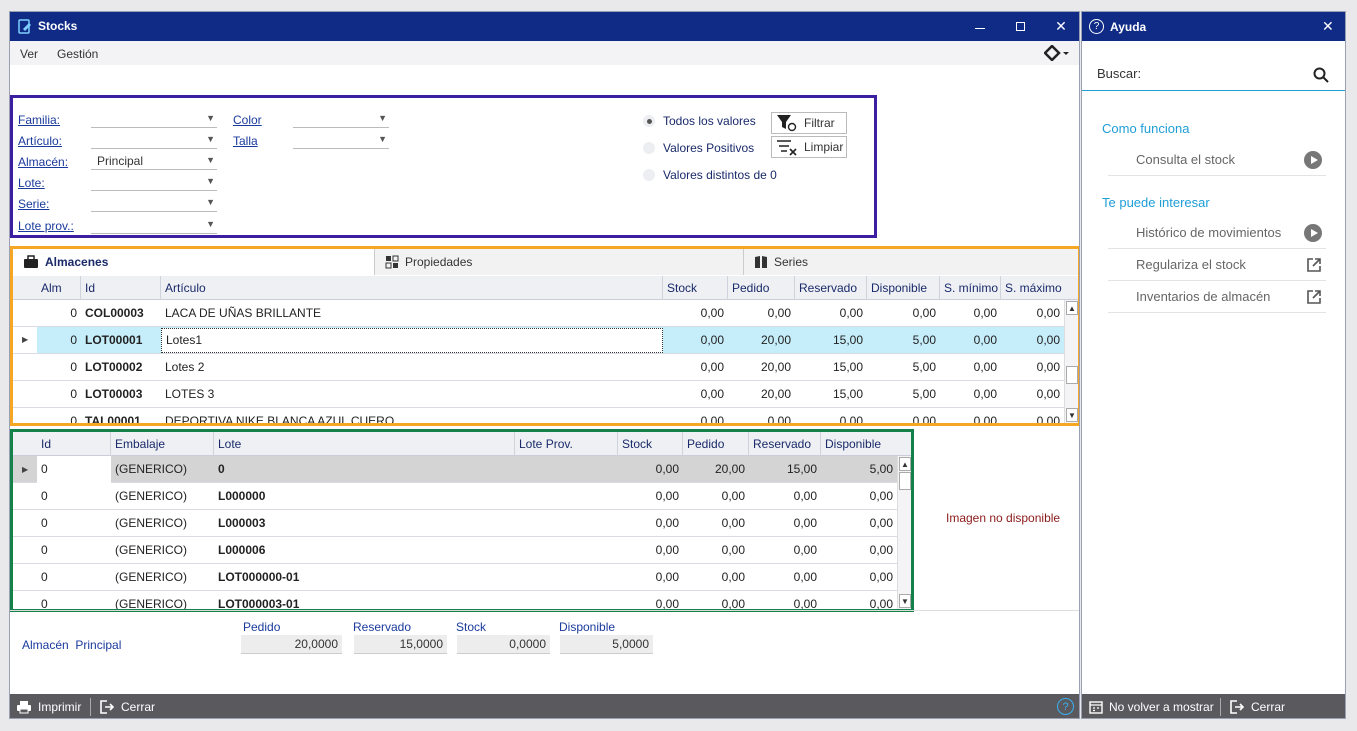  Describe the element at coordinates (761, 288) in the screenshot. I see `col-pedido: Pedido` at that location.